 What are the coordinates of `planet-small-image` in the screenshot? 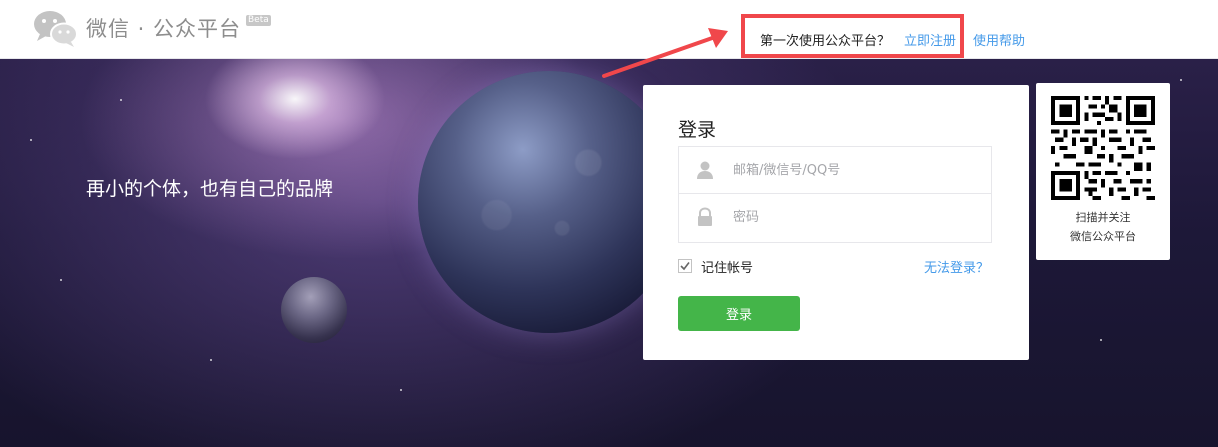 It's located at (314, 310).